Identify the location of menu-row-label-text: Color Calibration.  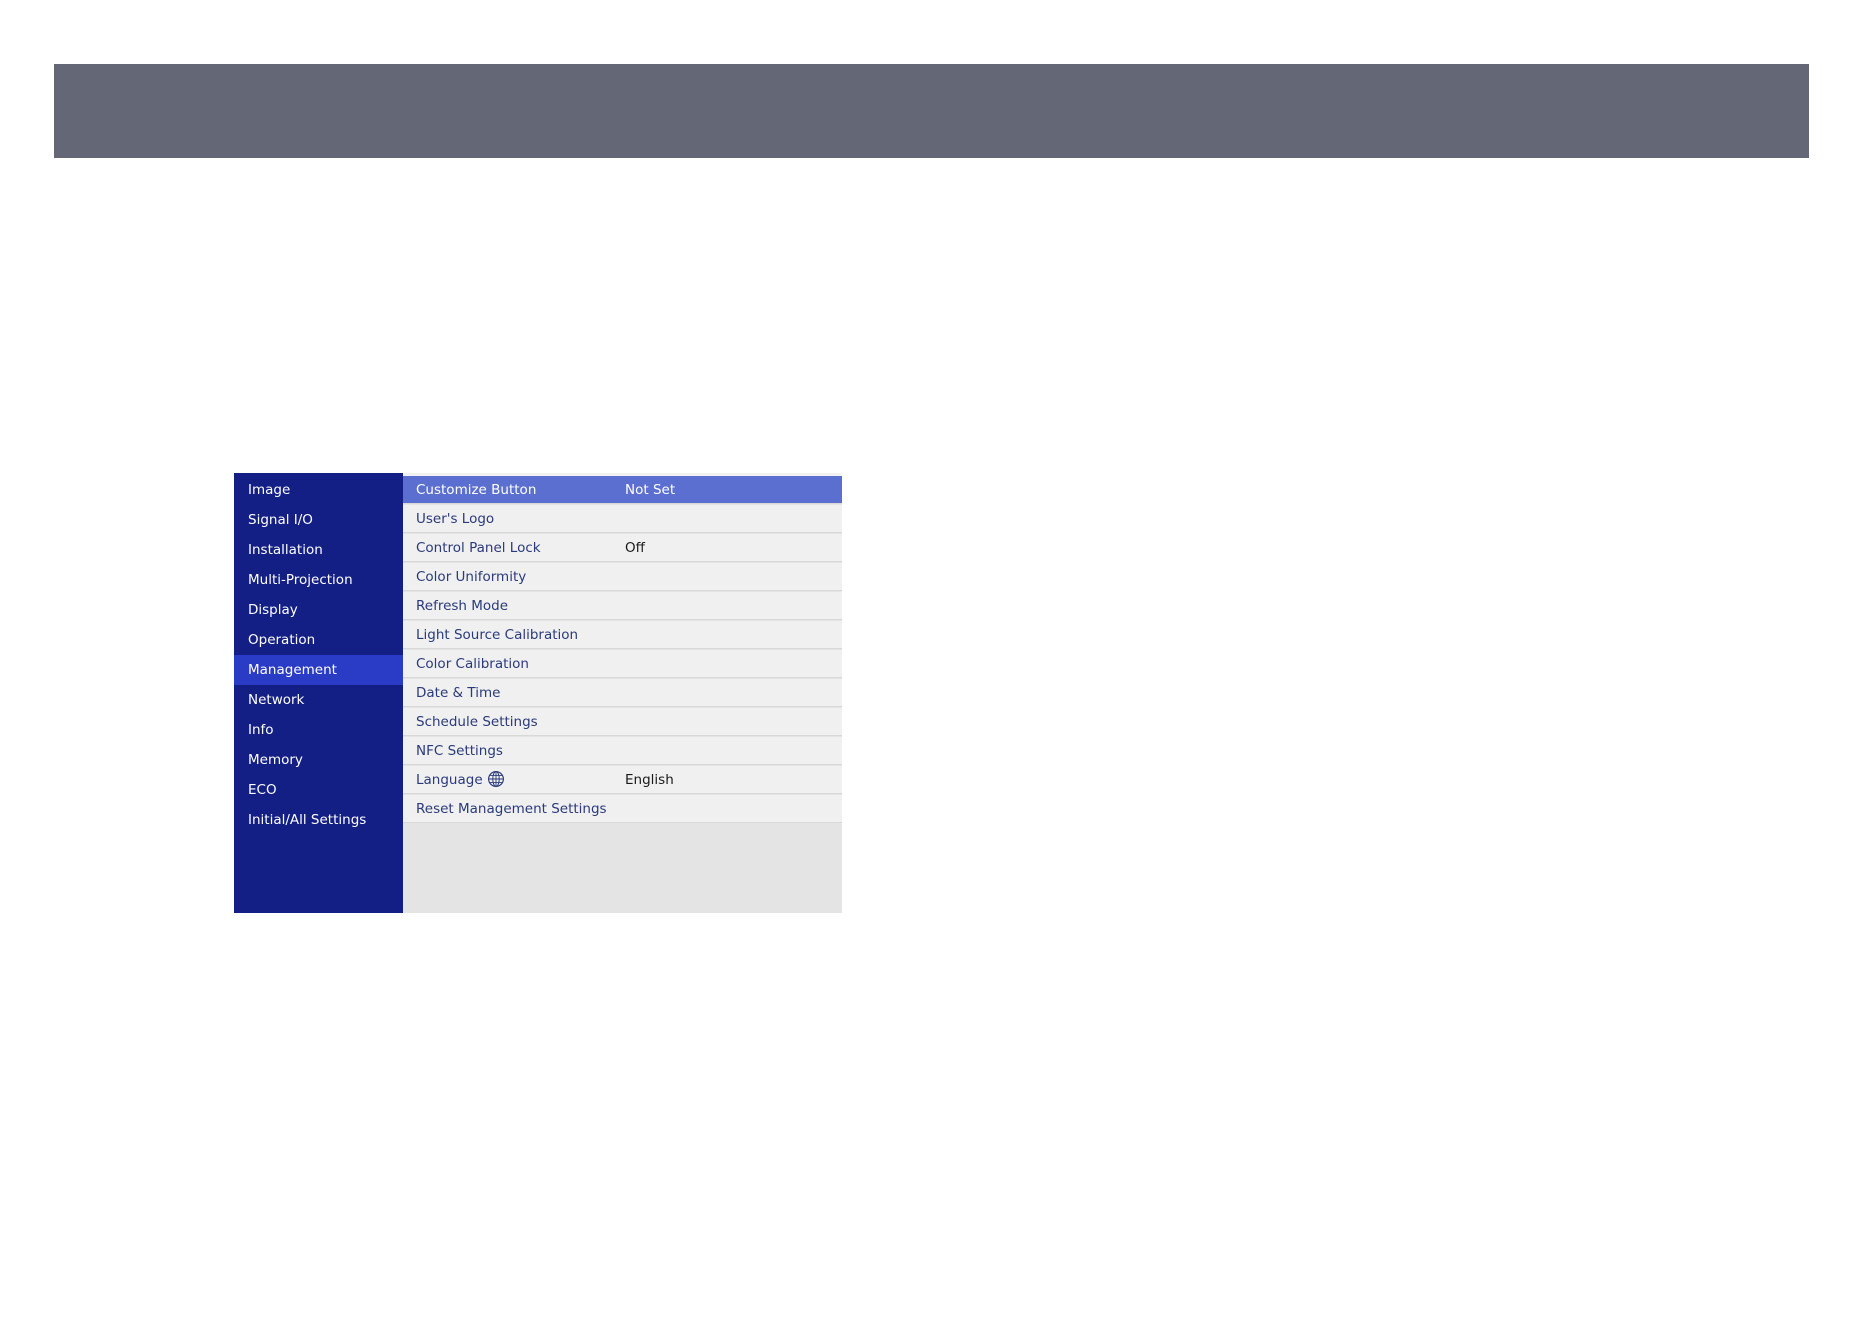
(472, 664).